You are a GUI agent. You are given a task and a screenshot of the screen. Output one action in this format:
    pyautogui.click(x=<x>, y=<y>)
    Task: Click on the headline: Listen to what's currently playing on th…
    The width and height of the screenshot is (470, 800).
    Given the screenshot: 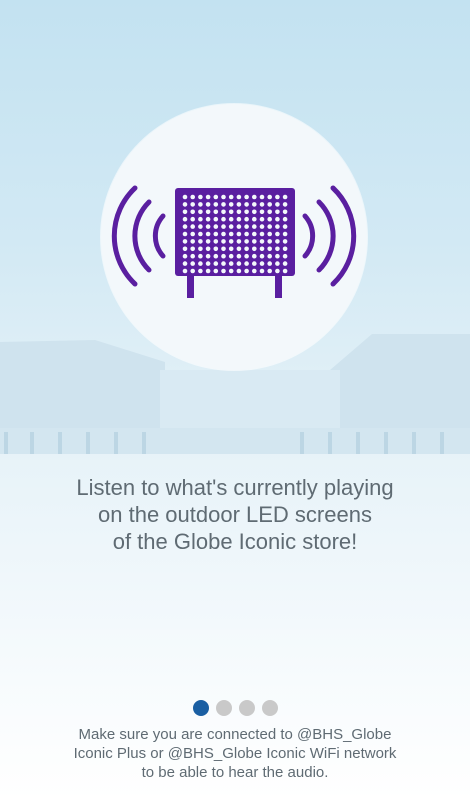 What is the action you would take?
    pyautogui.click(x=235, y=514)
    